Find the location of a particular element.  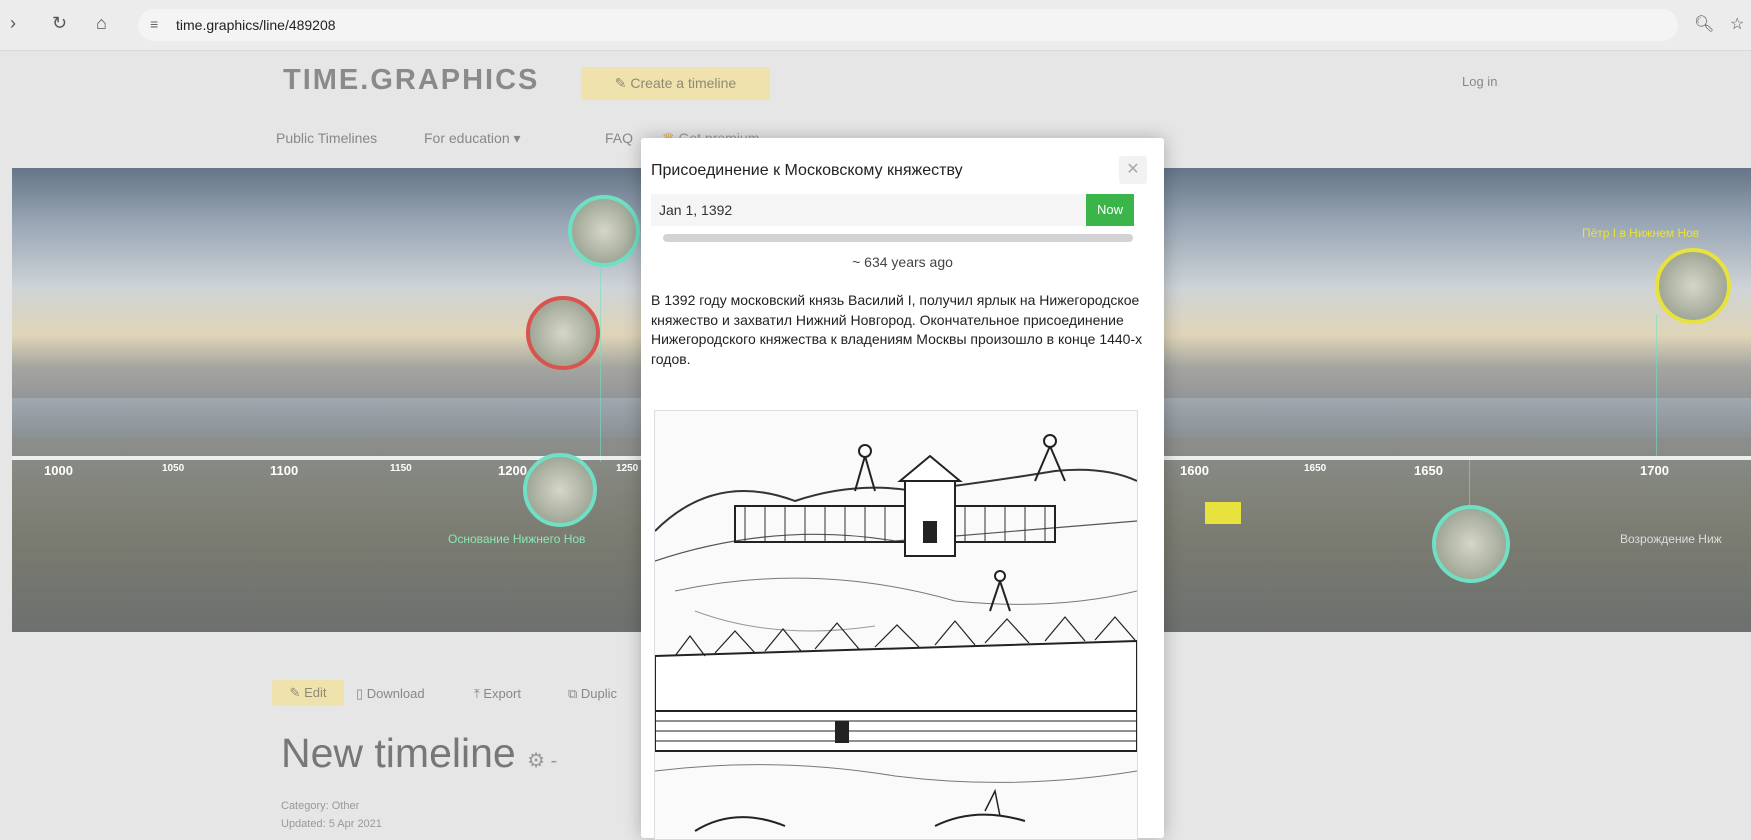

site-logo: TIME.GRAPHICS is located at coordinates (411, 80).